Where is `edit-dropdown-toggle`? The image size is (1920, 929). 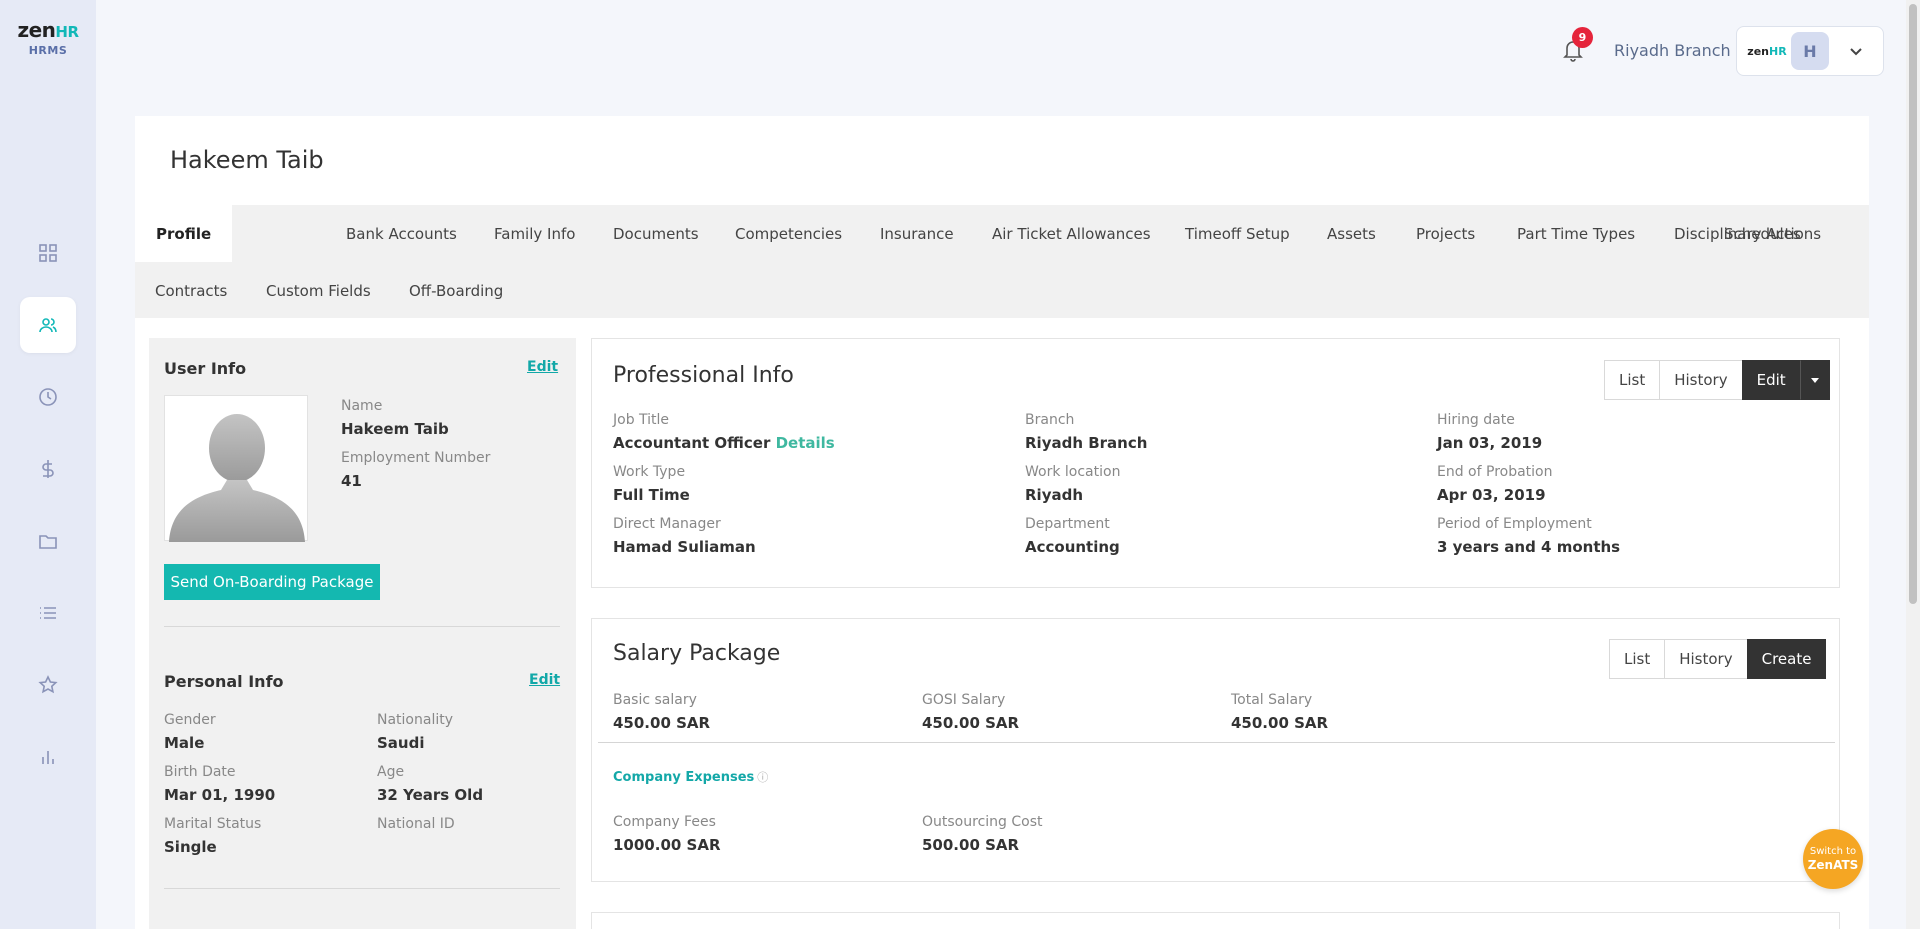
edit-dropdown-toggle is located at coordinates (1814, 380).